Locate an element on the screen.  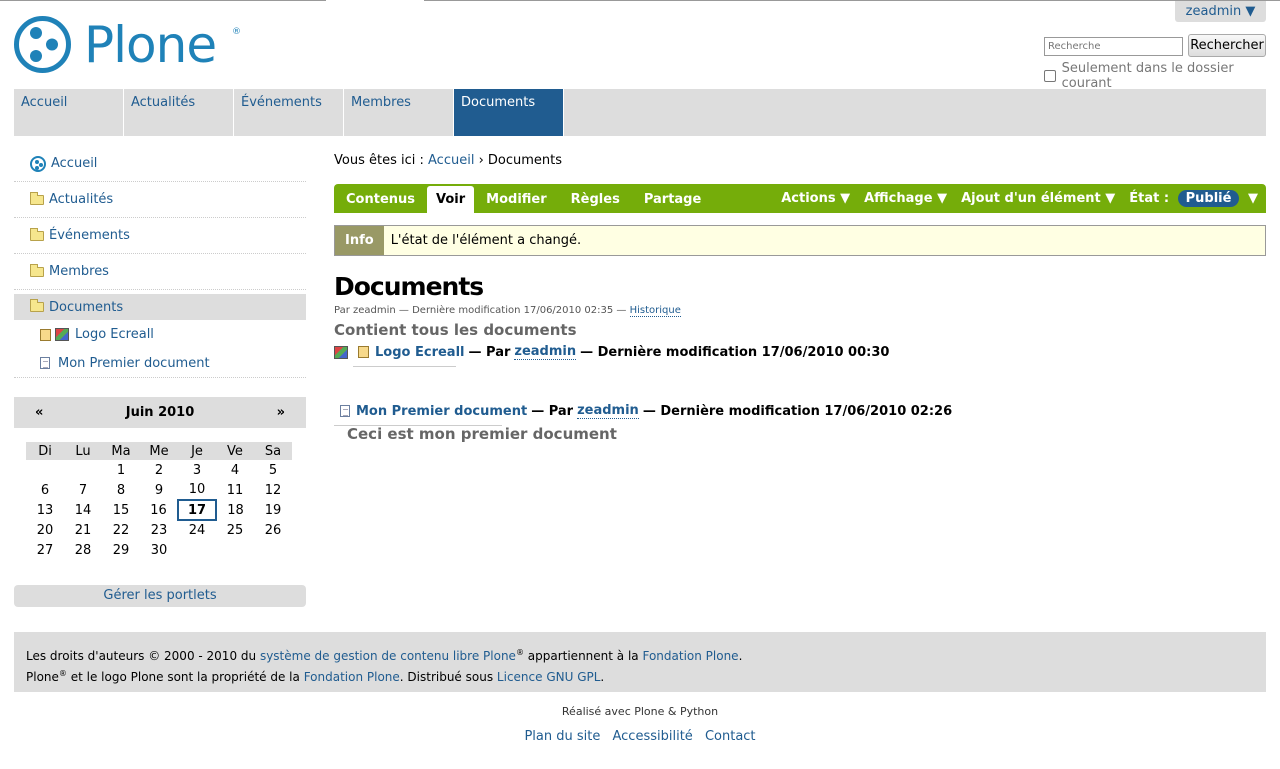
calendar-day: 17 is located at coordinates (197, 510).